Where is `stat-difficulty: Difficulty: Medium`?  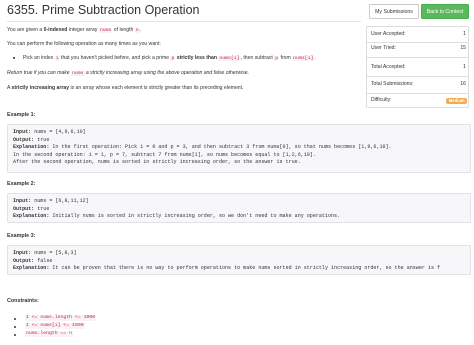 stat-difficulty: Difficulty: Medium is located at coordinates (417, 100).